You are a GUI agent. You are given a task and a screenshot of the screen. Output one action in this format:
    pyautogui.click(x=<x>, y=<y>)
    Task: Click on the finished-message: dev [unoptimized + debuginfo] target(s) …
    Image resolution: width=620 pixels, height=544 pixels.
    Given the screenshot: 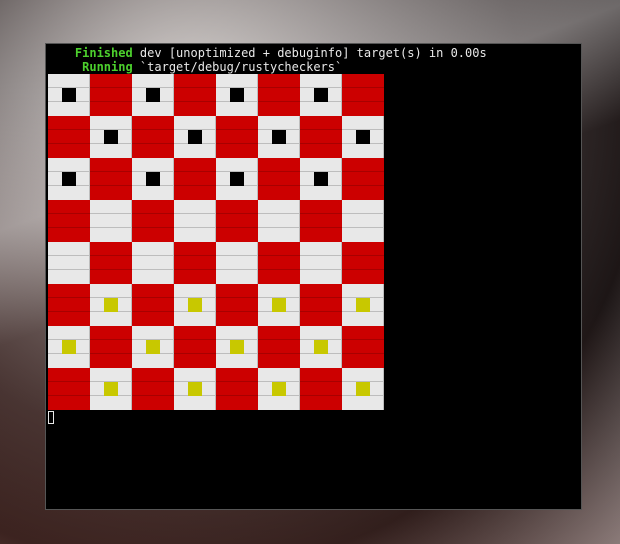 What is the action you would take?
    pyautogui.click(x=309, y=53)
    